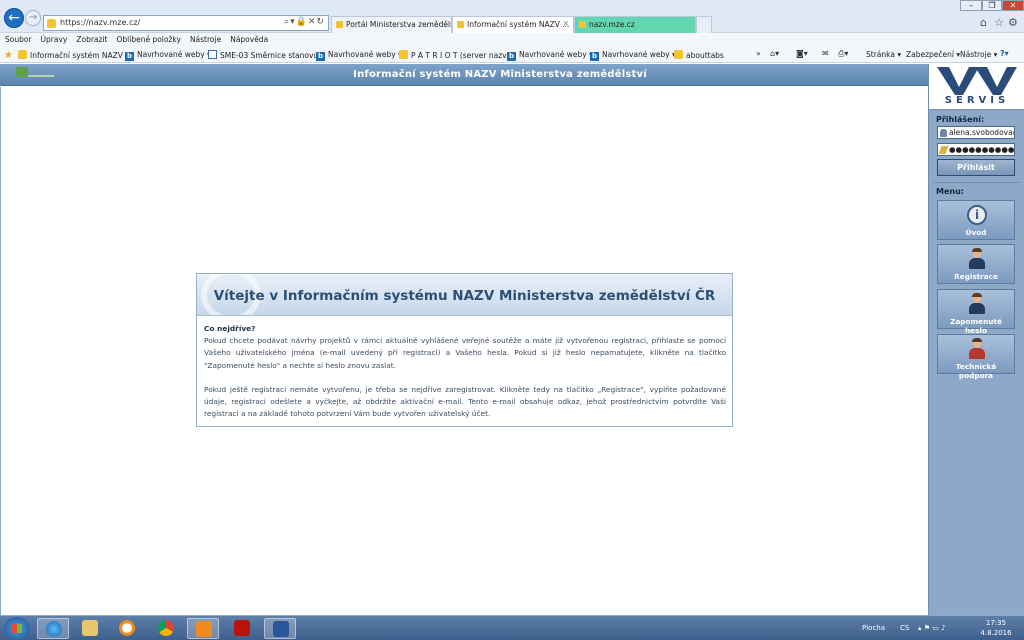  I want to click on tab-nazv-active: Informační systém NAZV ... ×, so click(513, 24).